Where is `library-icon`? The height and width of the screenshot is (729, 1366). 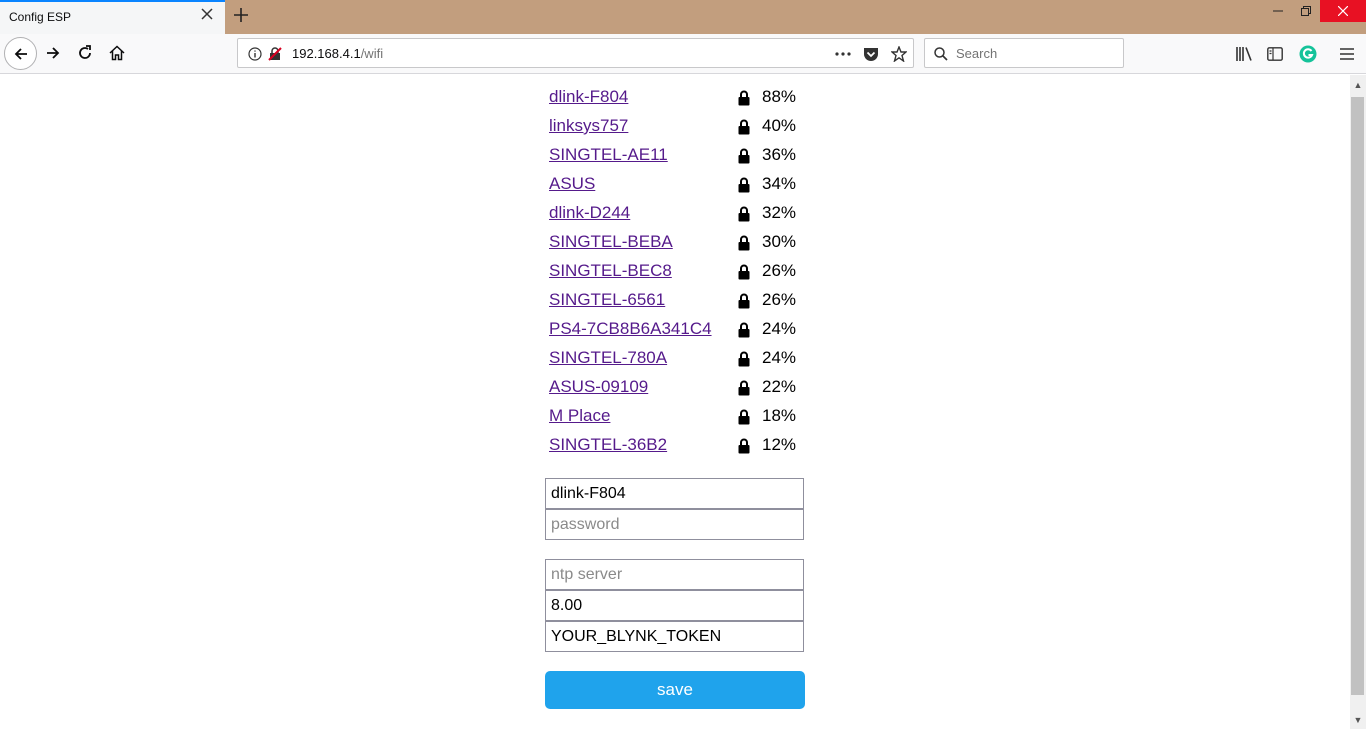 library-icon is located at coordinates (1244, 54).